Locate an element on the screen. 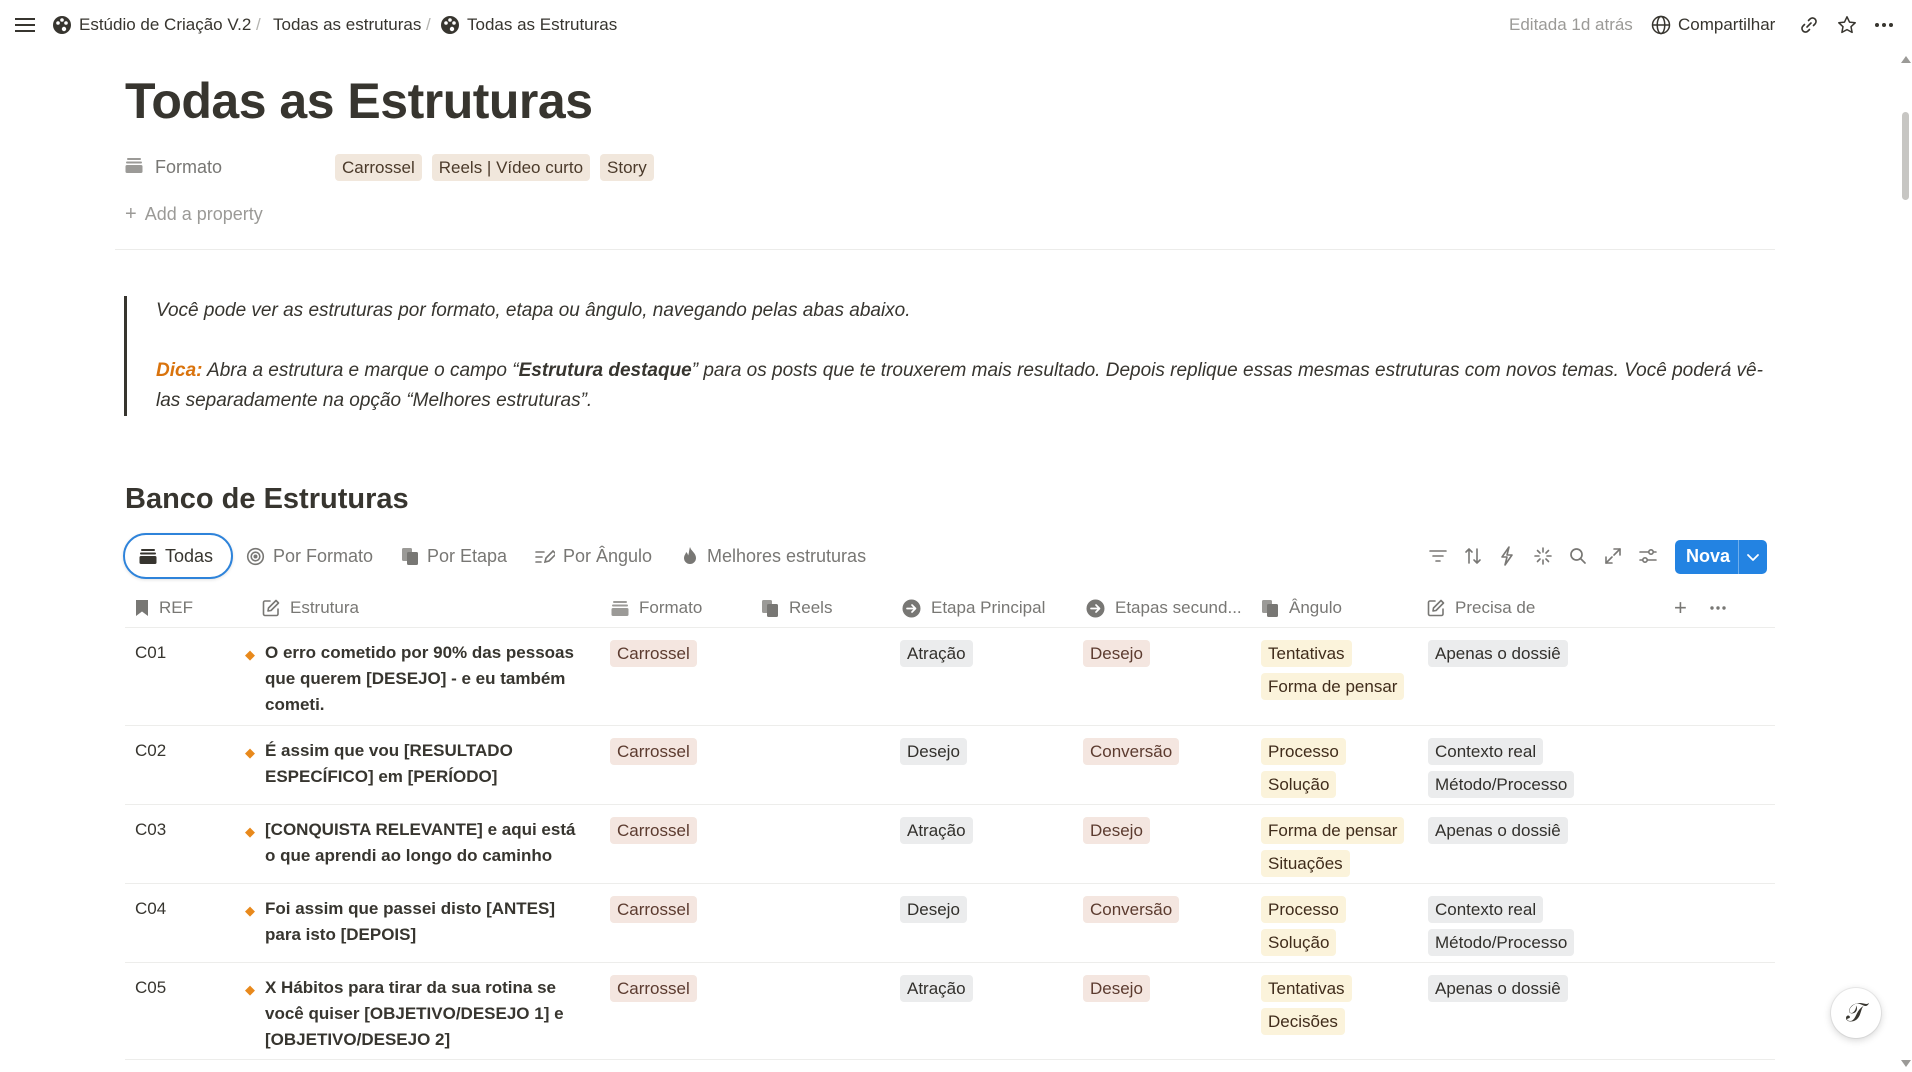 The image size is (1912, 1072). add-column-button: + is located at coordinates (1680, 608).